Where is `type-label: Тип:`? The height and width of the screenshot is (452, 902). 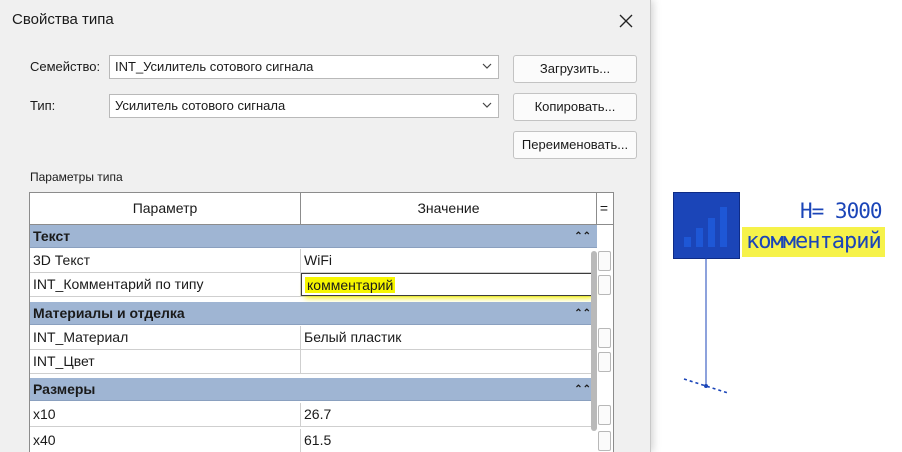 type-label: Тип: is located at coordinates (43, 105).